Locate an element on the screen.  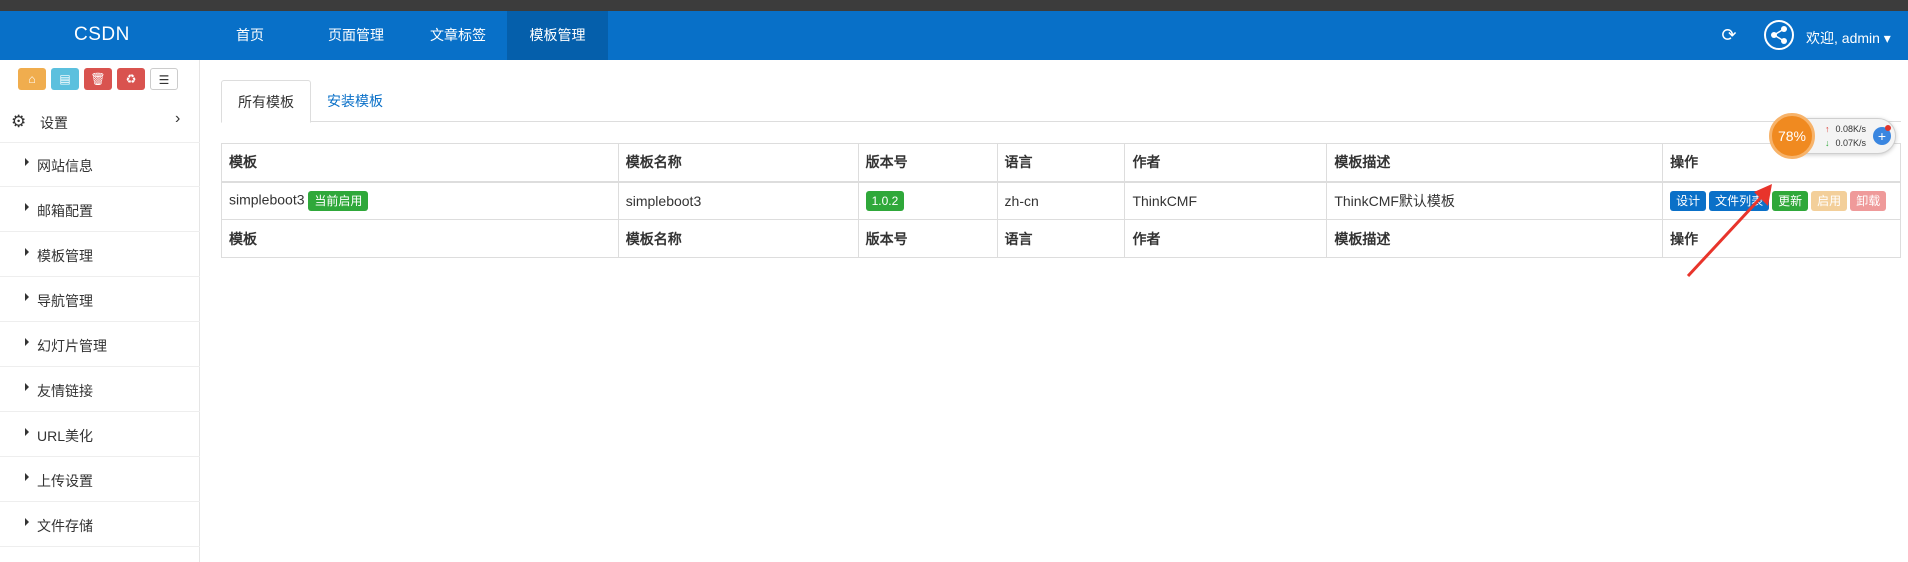
column-header: 模板名称 is located at coordinates (738, 163).